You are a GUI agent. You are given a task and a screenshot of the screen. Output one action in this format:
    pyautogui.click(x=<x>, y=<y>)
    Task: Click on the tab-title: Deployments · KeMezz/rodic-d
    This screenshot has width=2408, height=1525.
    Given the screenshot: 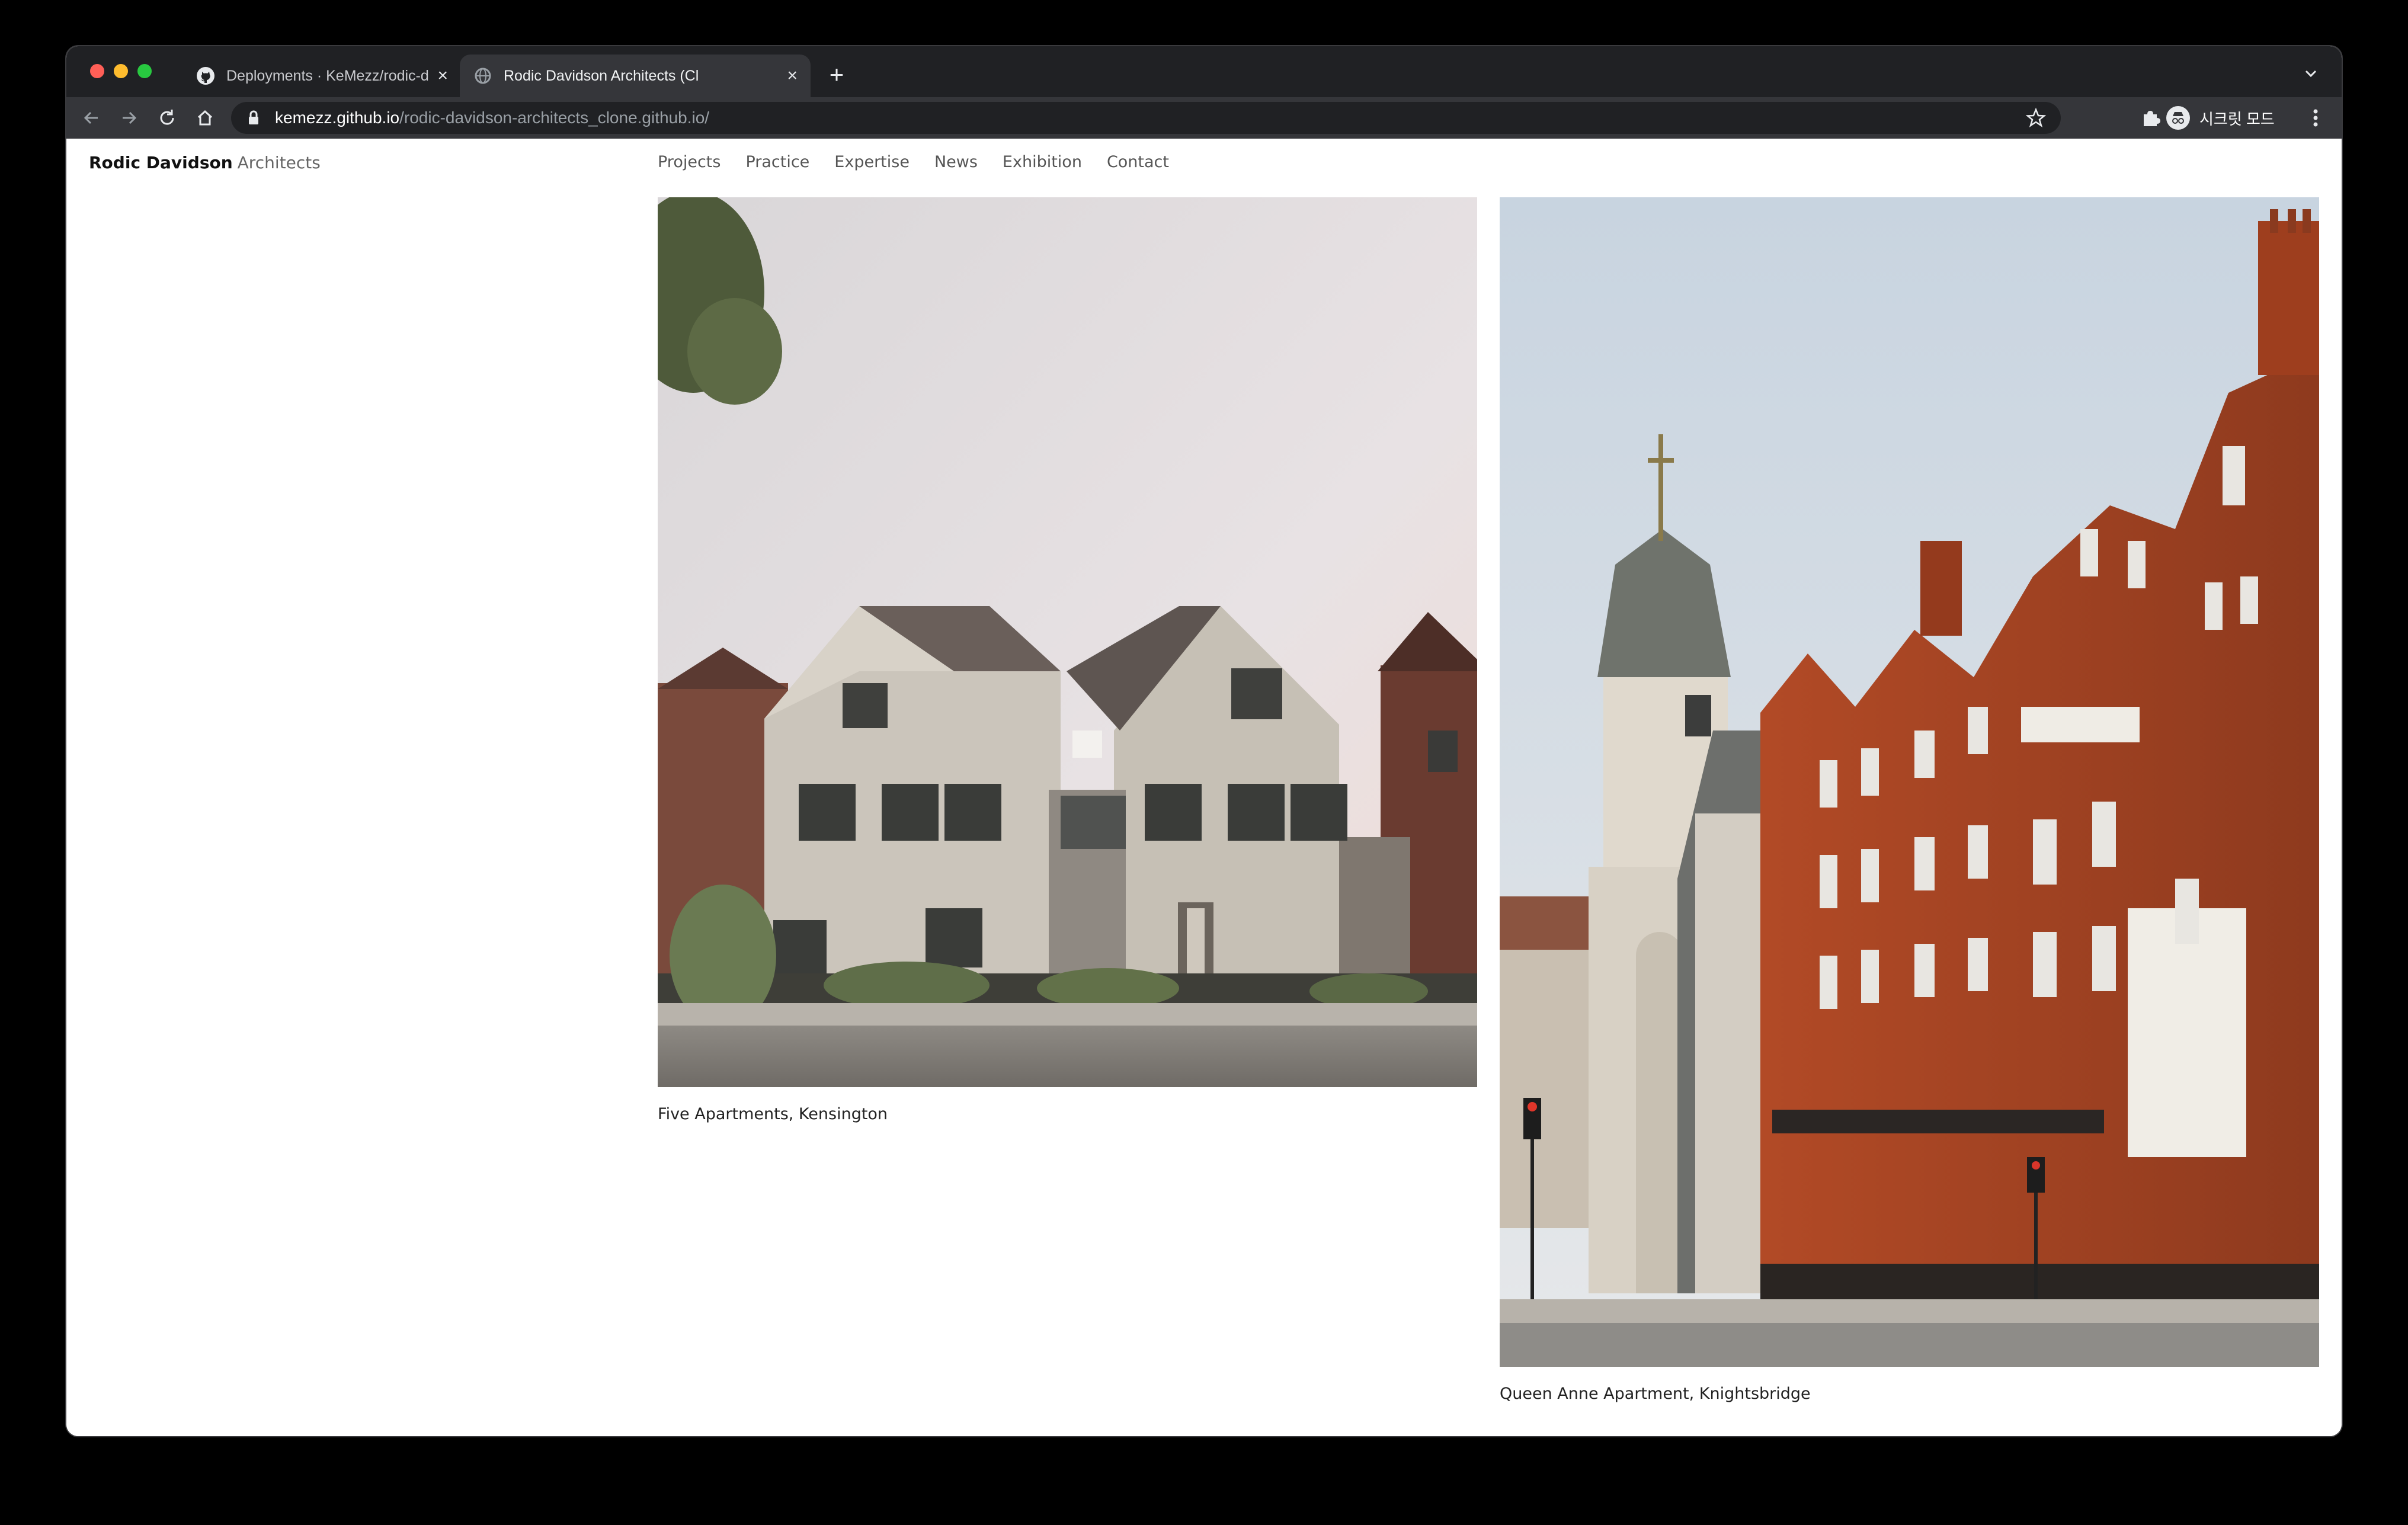 What is the action you would take?
    pyautogui.click(x=327, y=75)
    